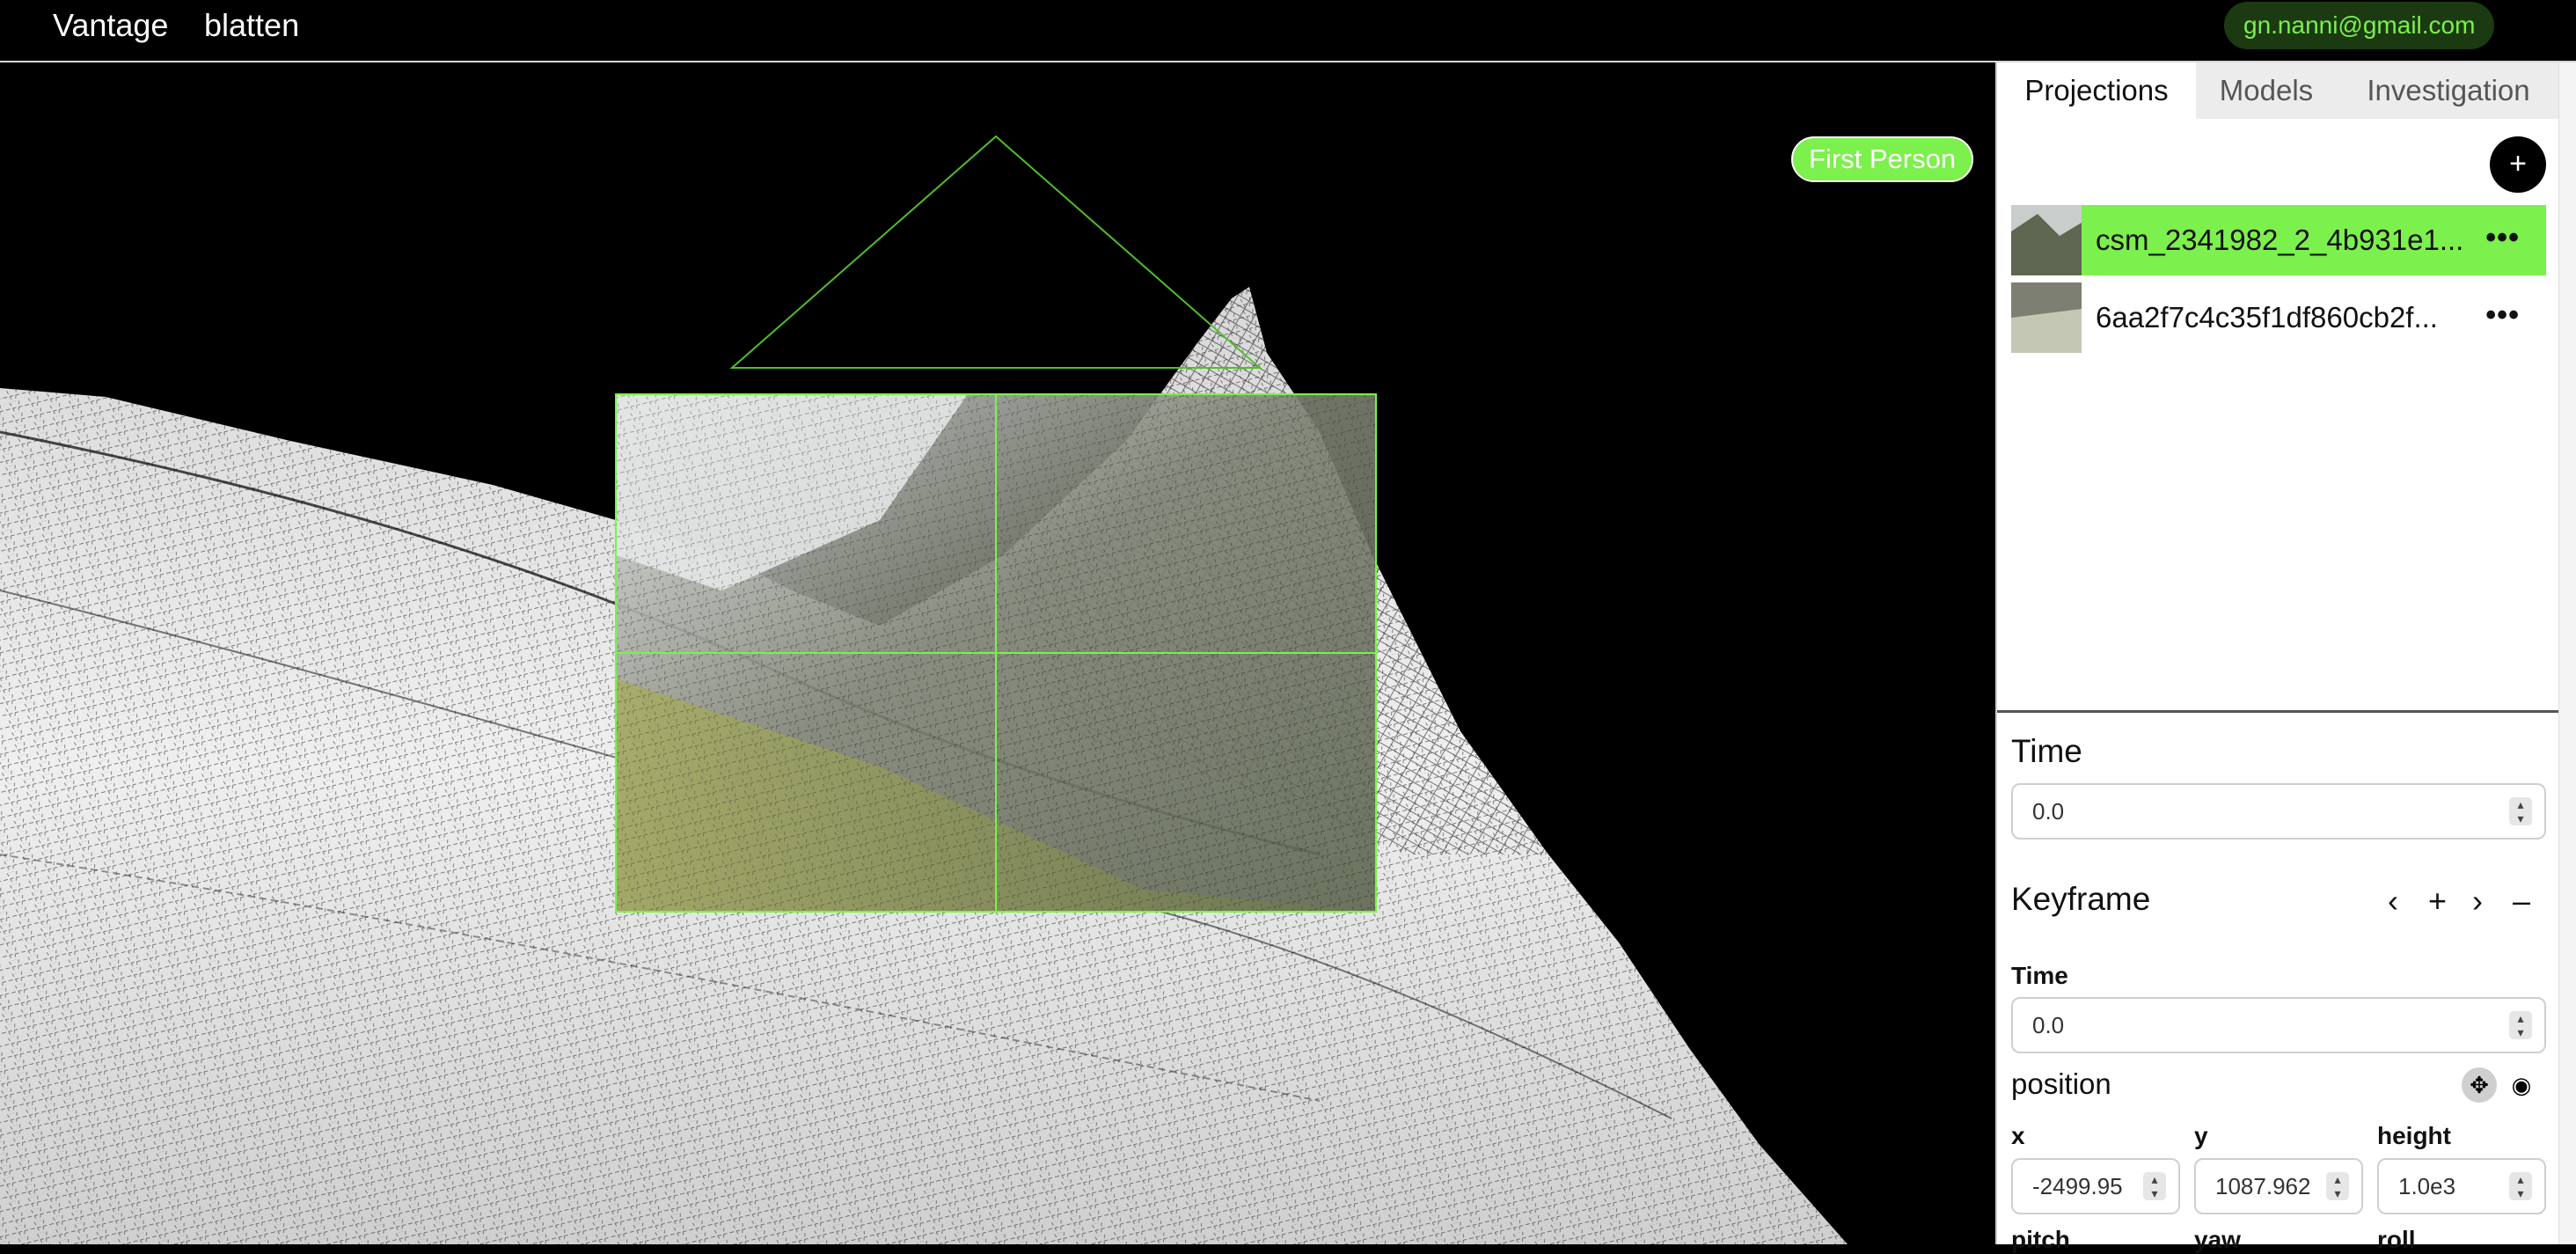  Describe the element at coordinates (2266, 90) in the screenshot. I see `tab-models: Models` at that location.